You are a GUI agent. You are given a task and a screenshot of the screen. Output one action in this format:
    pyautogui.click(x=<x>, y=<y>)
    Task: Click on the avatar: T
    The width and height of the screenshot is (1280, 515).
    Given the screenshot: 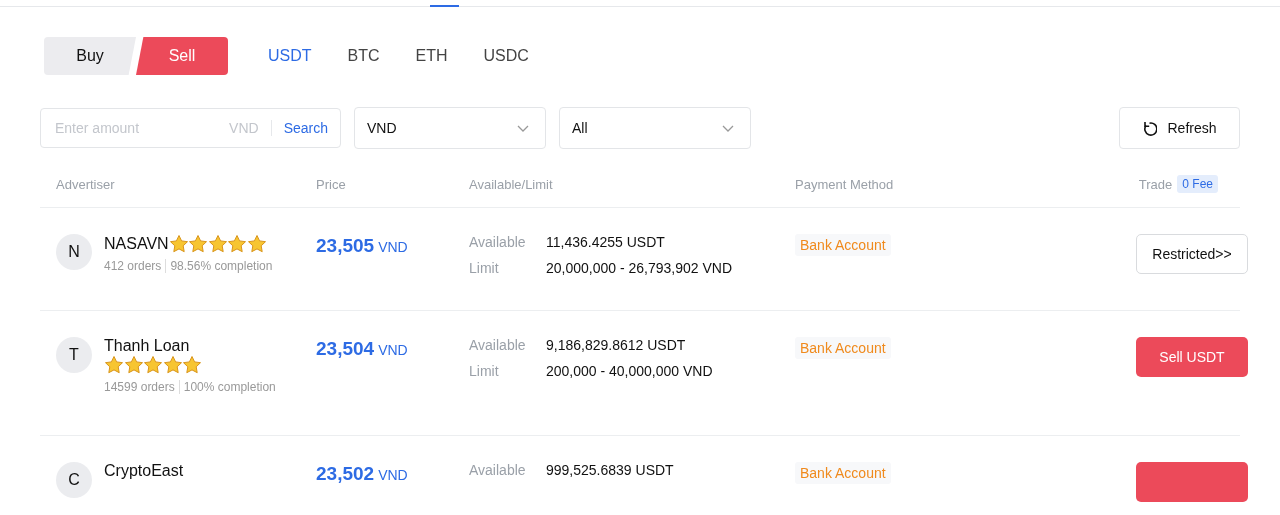 What is the action you would take?
    pyautogui.click(x=74, y=355)
    